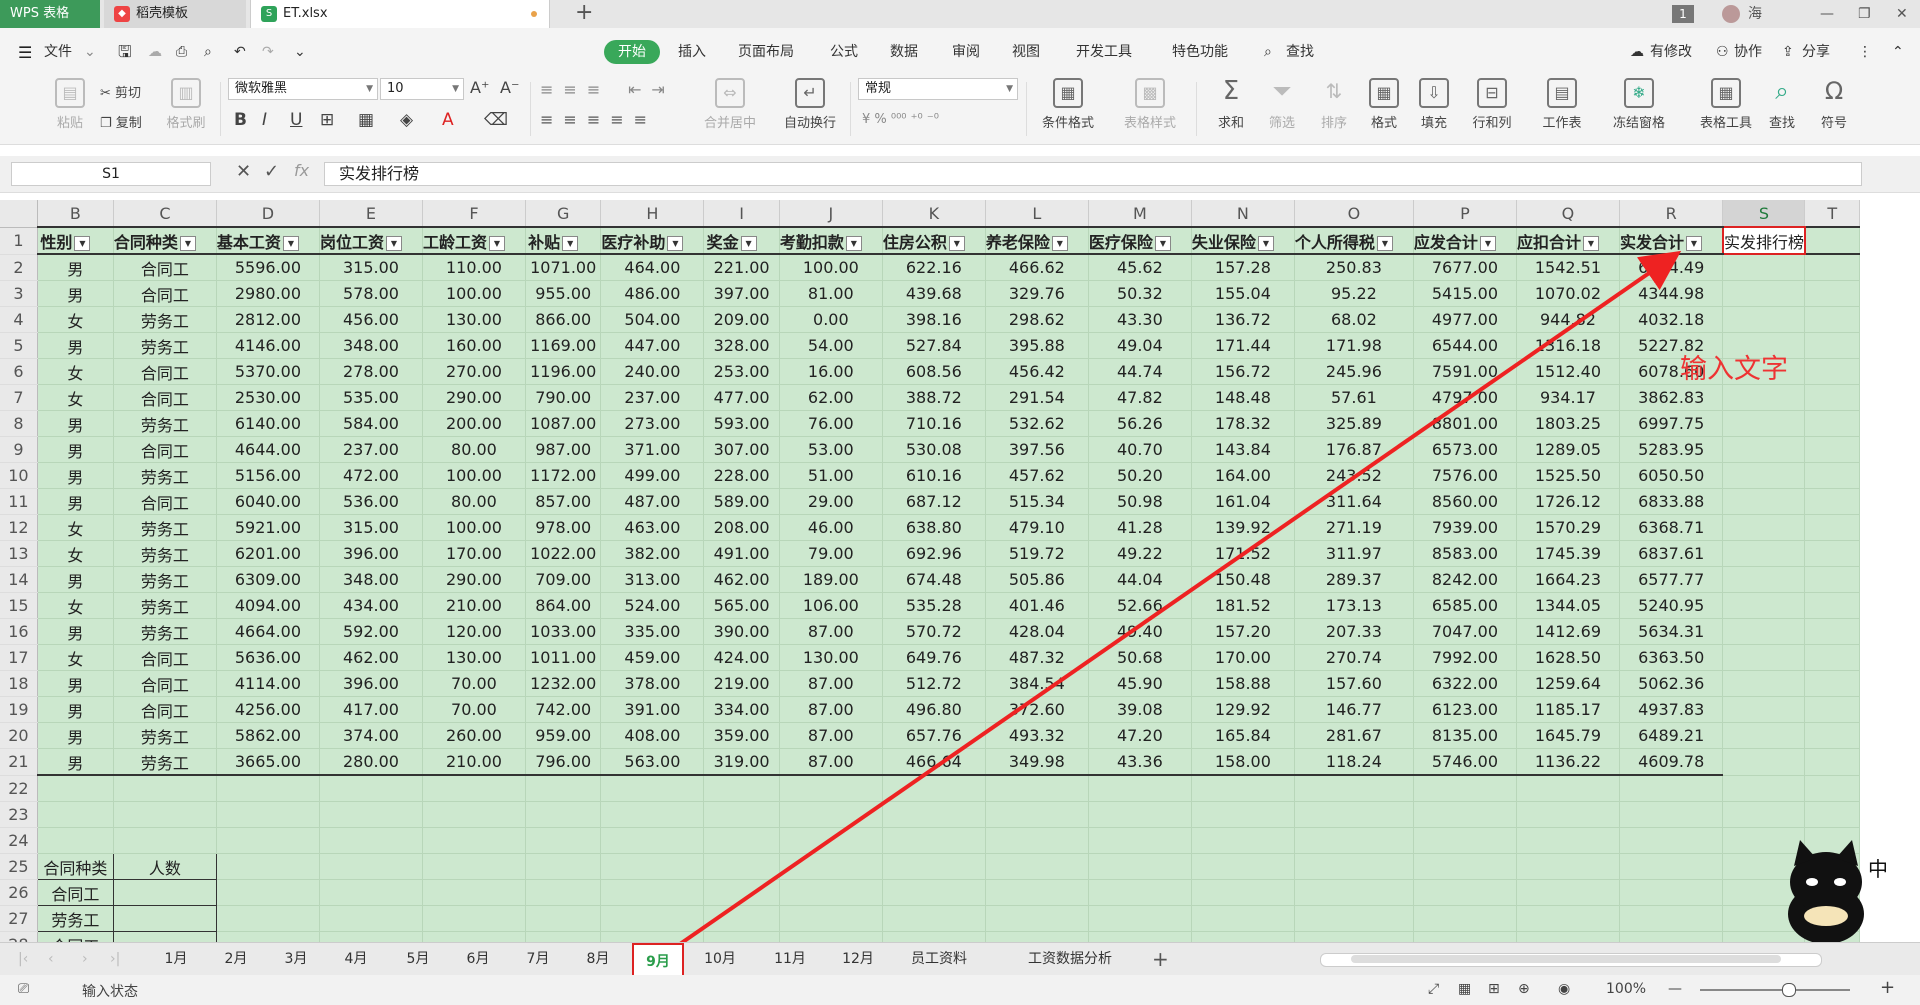 The width and height of the screenshot is (1920, 1005). I want to click on cell: 118.24, so click(1354, 762).